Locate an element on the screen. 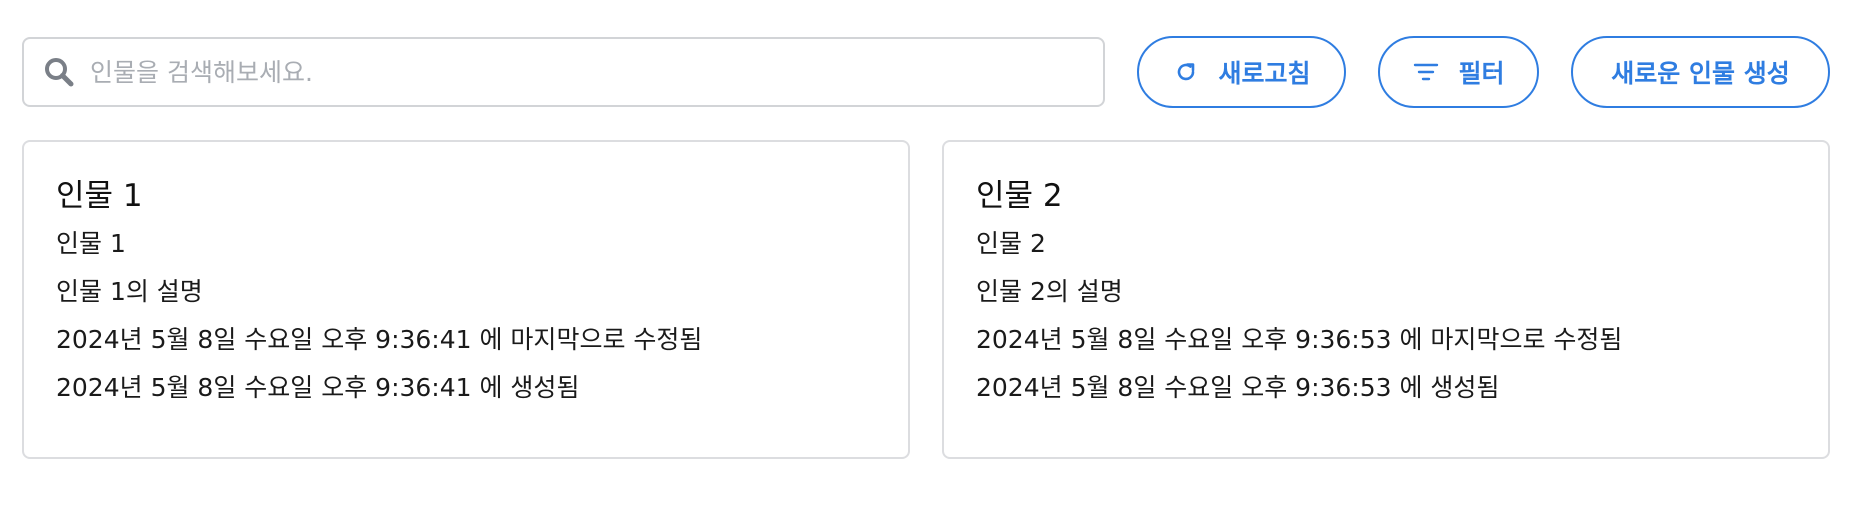  card-modified-date: 2024년 5월 8일 수요일 오후 9:36:41 에 마지막으로 수정됨 is located at coordinates (379, 339).